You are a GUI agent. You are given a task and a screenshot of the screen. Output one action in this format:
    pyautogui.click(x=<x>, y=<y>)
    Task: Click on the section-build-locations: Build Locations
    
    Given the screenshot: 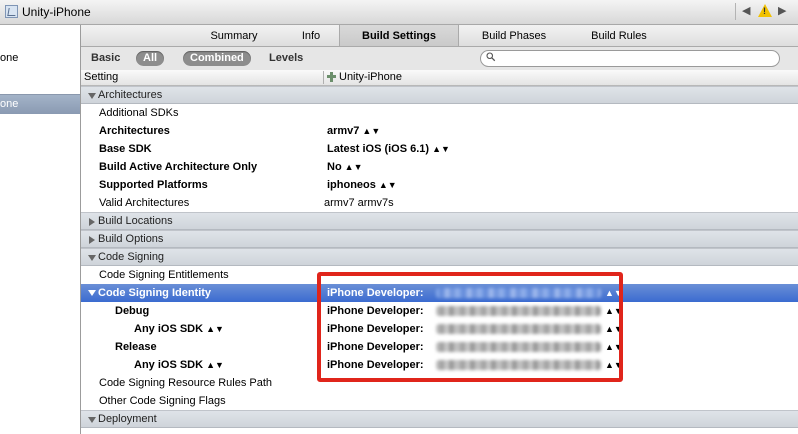 What is the action you would take?
    pyautogui.click(x=439, y=221)
    